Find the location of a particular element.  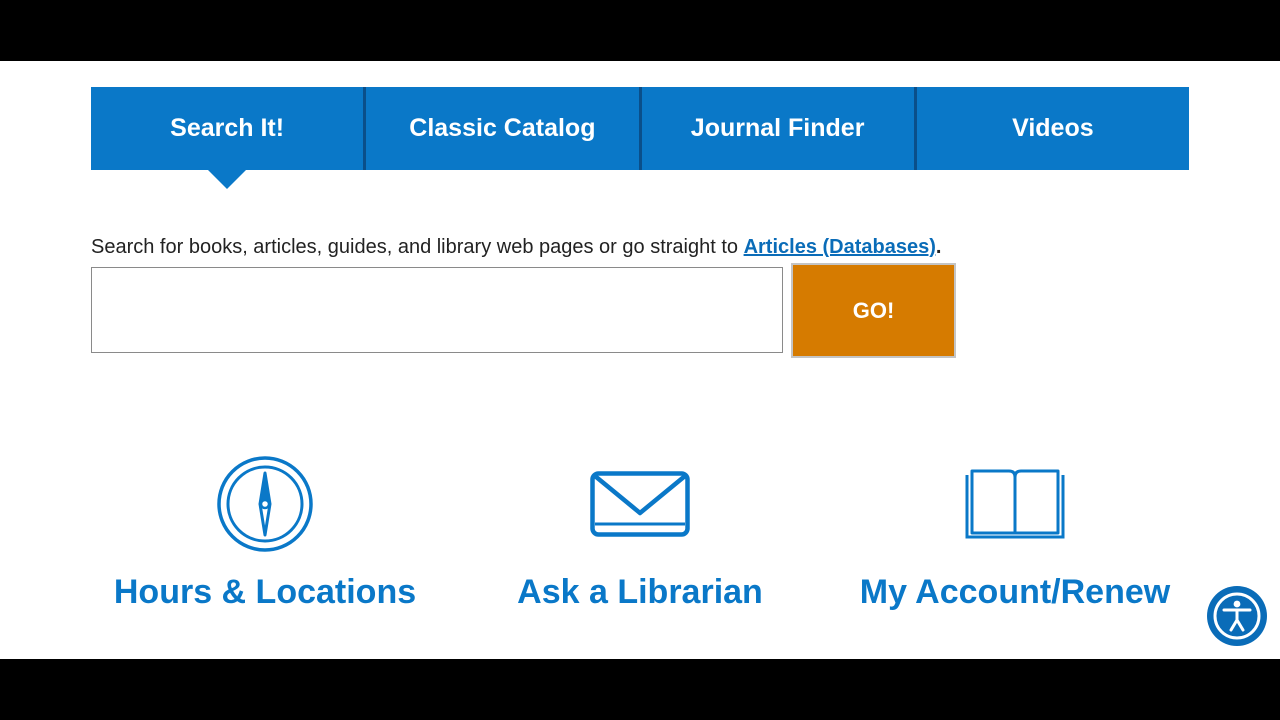

ask-librarian-link: Ask a Librarian is located at coordinates (640, 530).